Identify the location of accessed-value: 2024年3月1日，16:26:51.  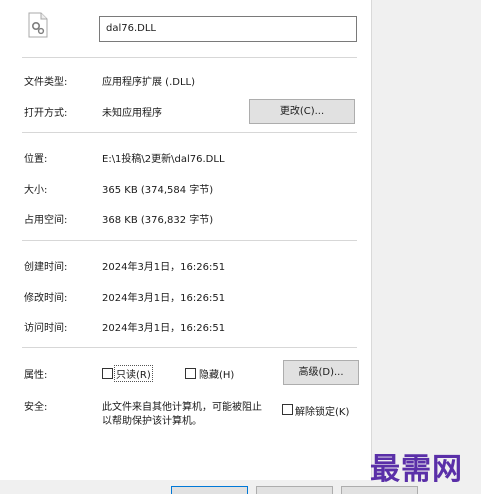
(164, 328).